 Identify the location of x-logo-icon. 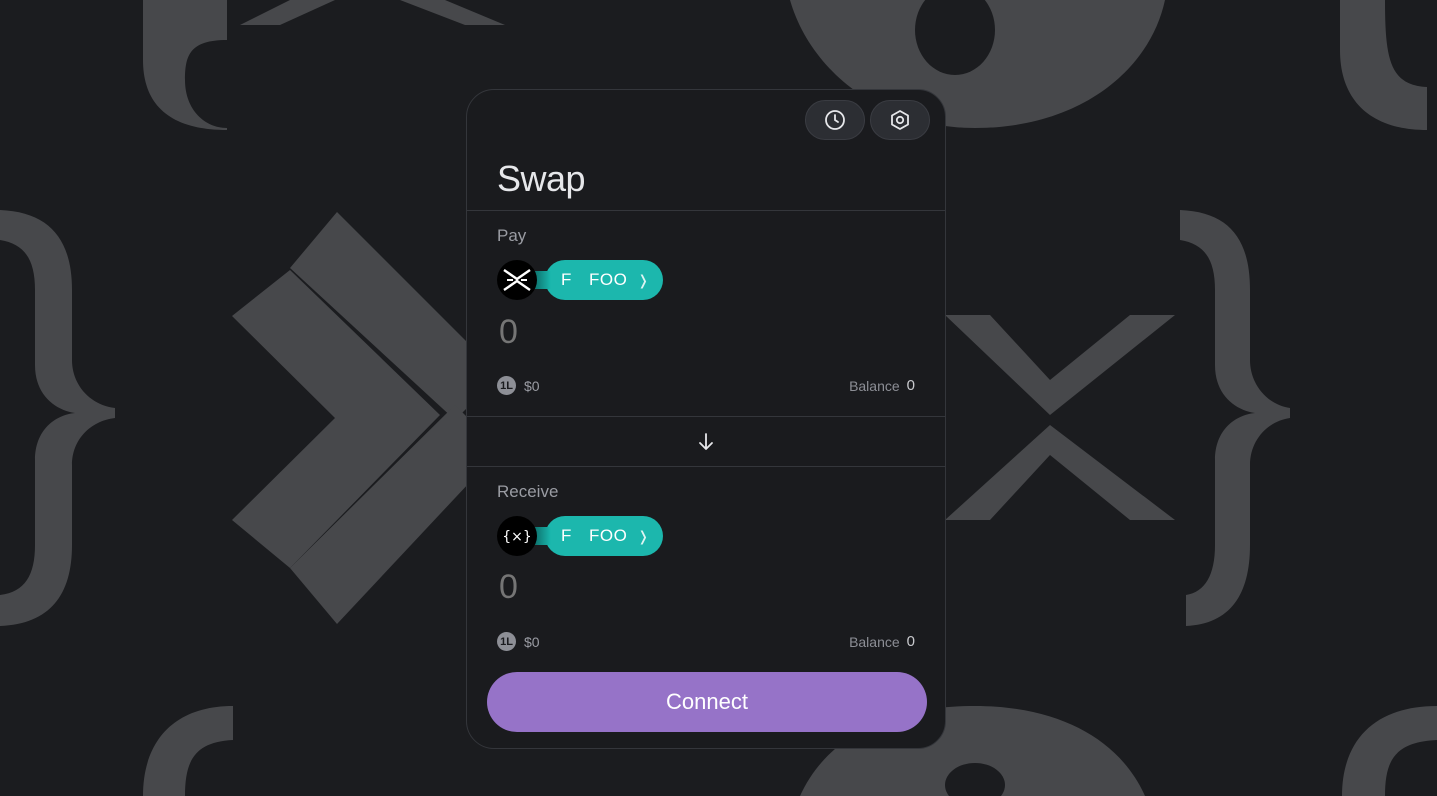
(517, 280).